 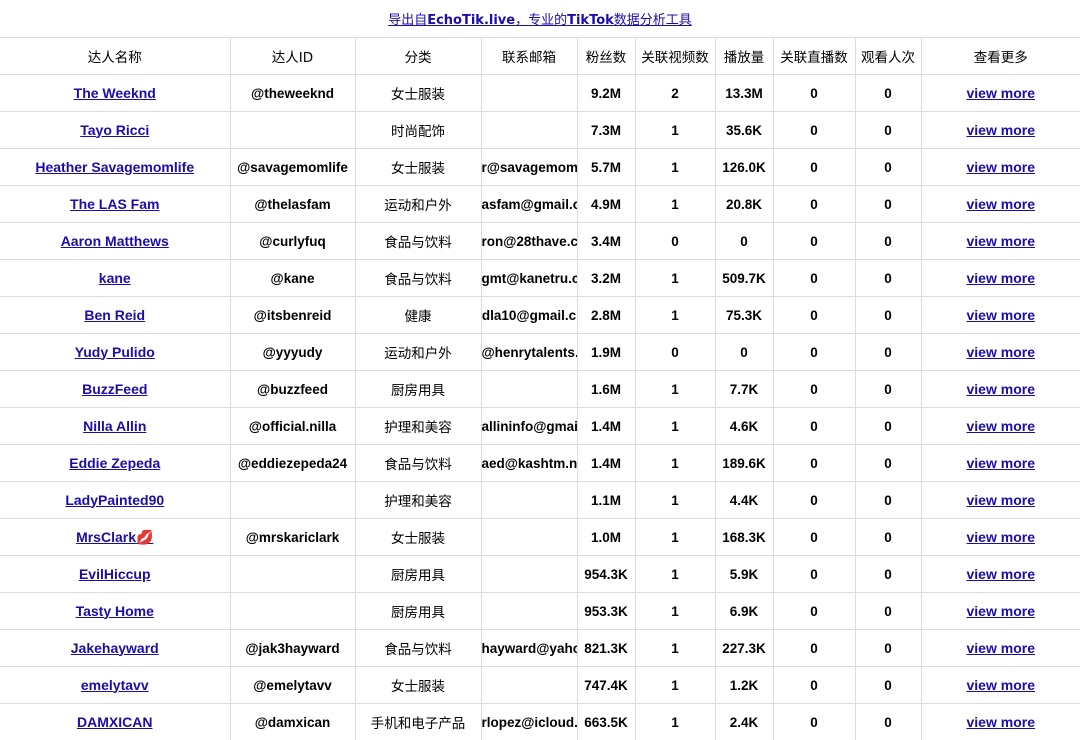 I want to click on contact-email-cell: ron@28thave.c, so click(x=529, y=241).